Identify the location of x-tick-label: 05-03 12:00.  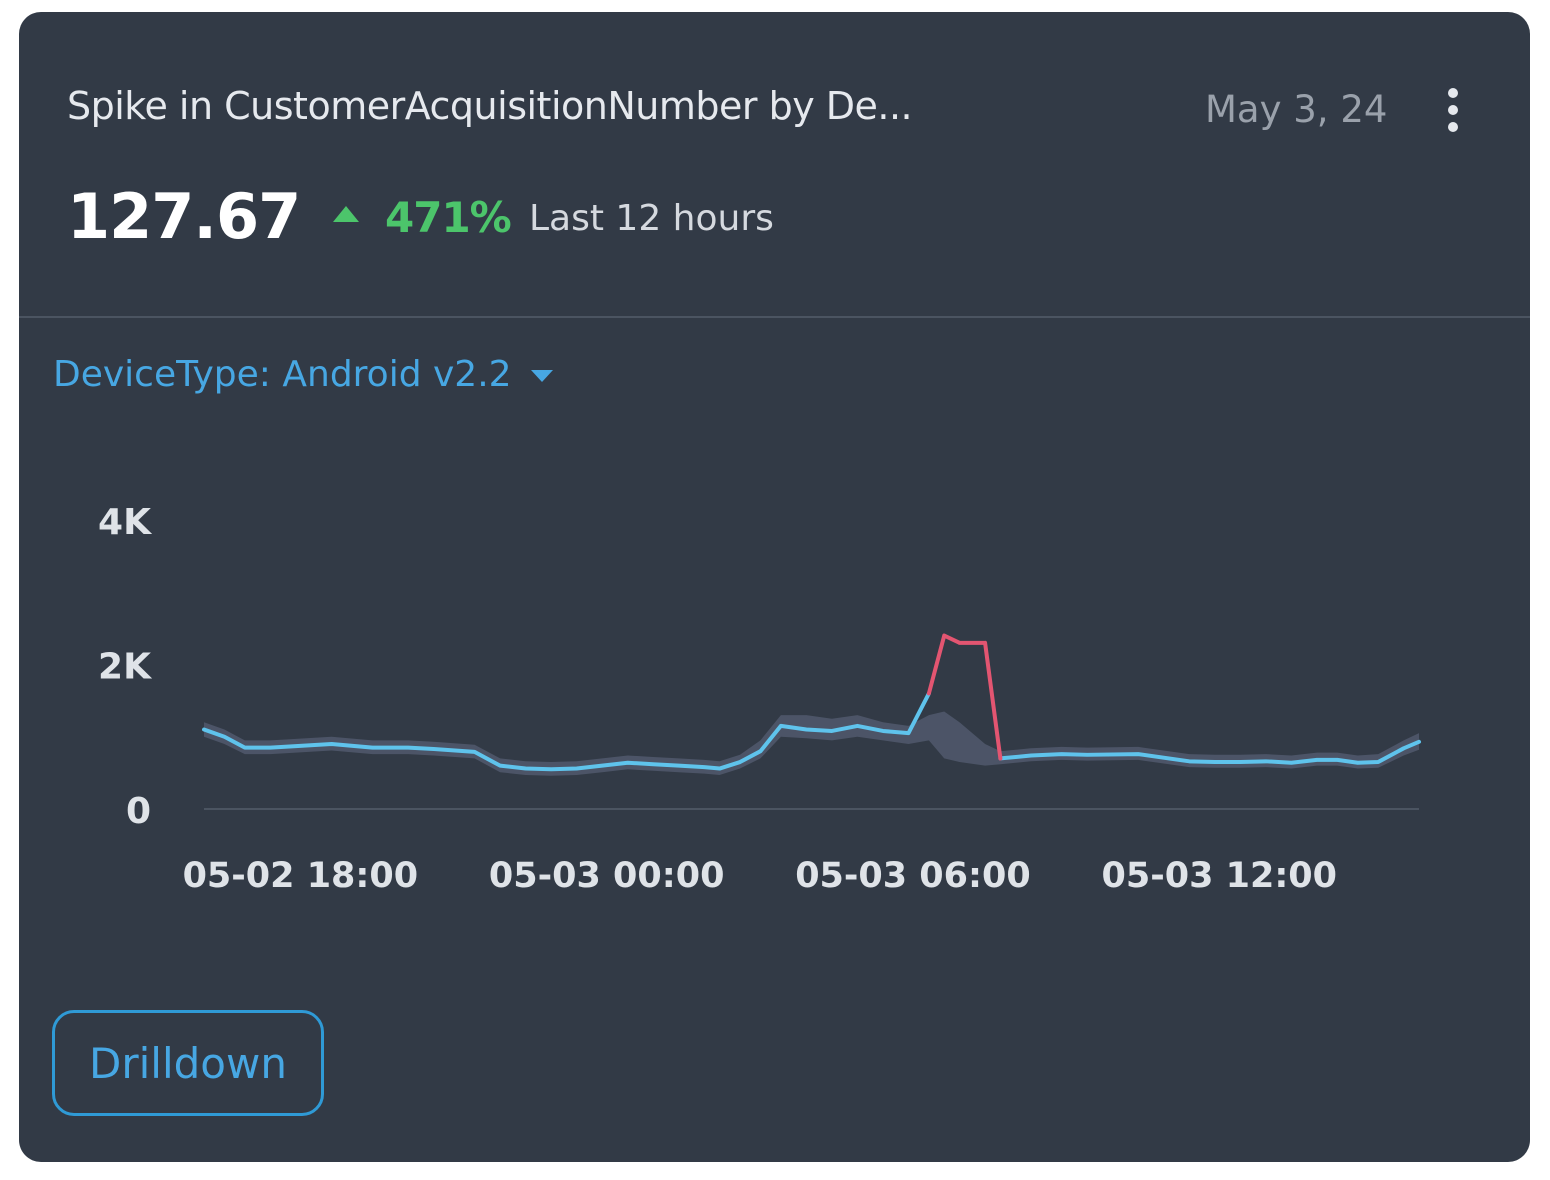
(1219, 876).